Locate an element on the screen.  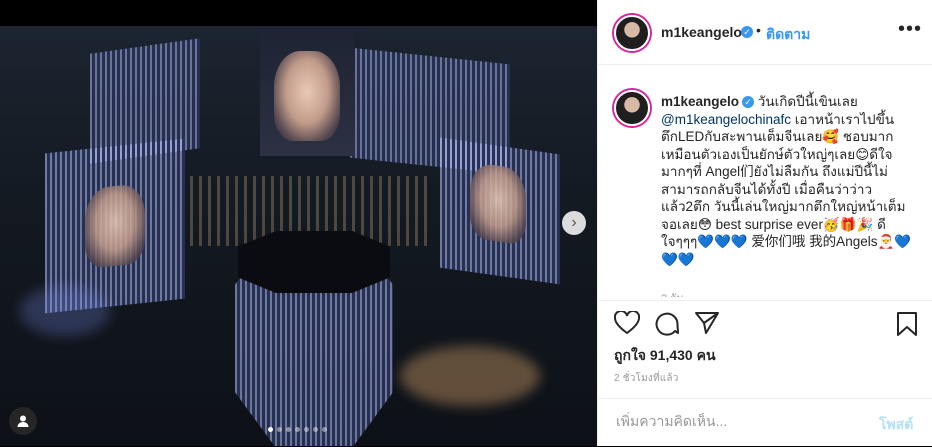
caption-avatar is located at coordinates (632, 108).